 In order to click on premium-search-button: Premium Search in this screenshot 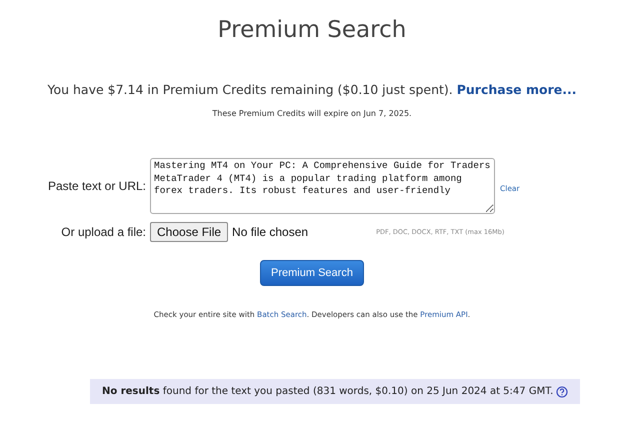, I will do `click(312, 273)`.